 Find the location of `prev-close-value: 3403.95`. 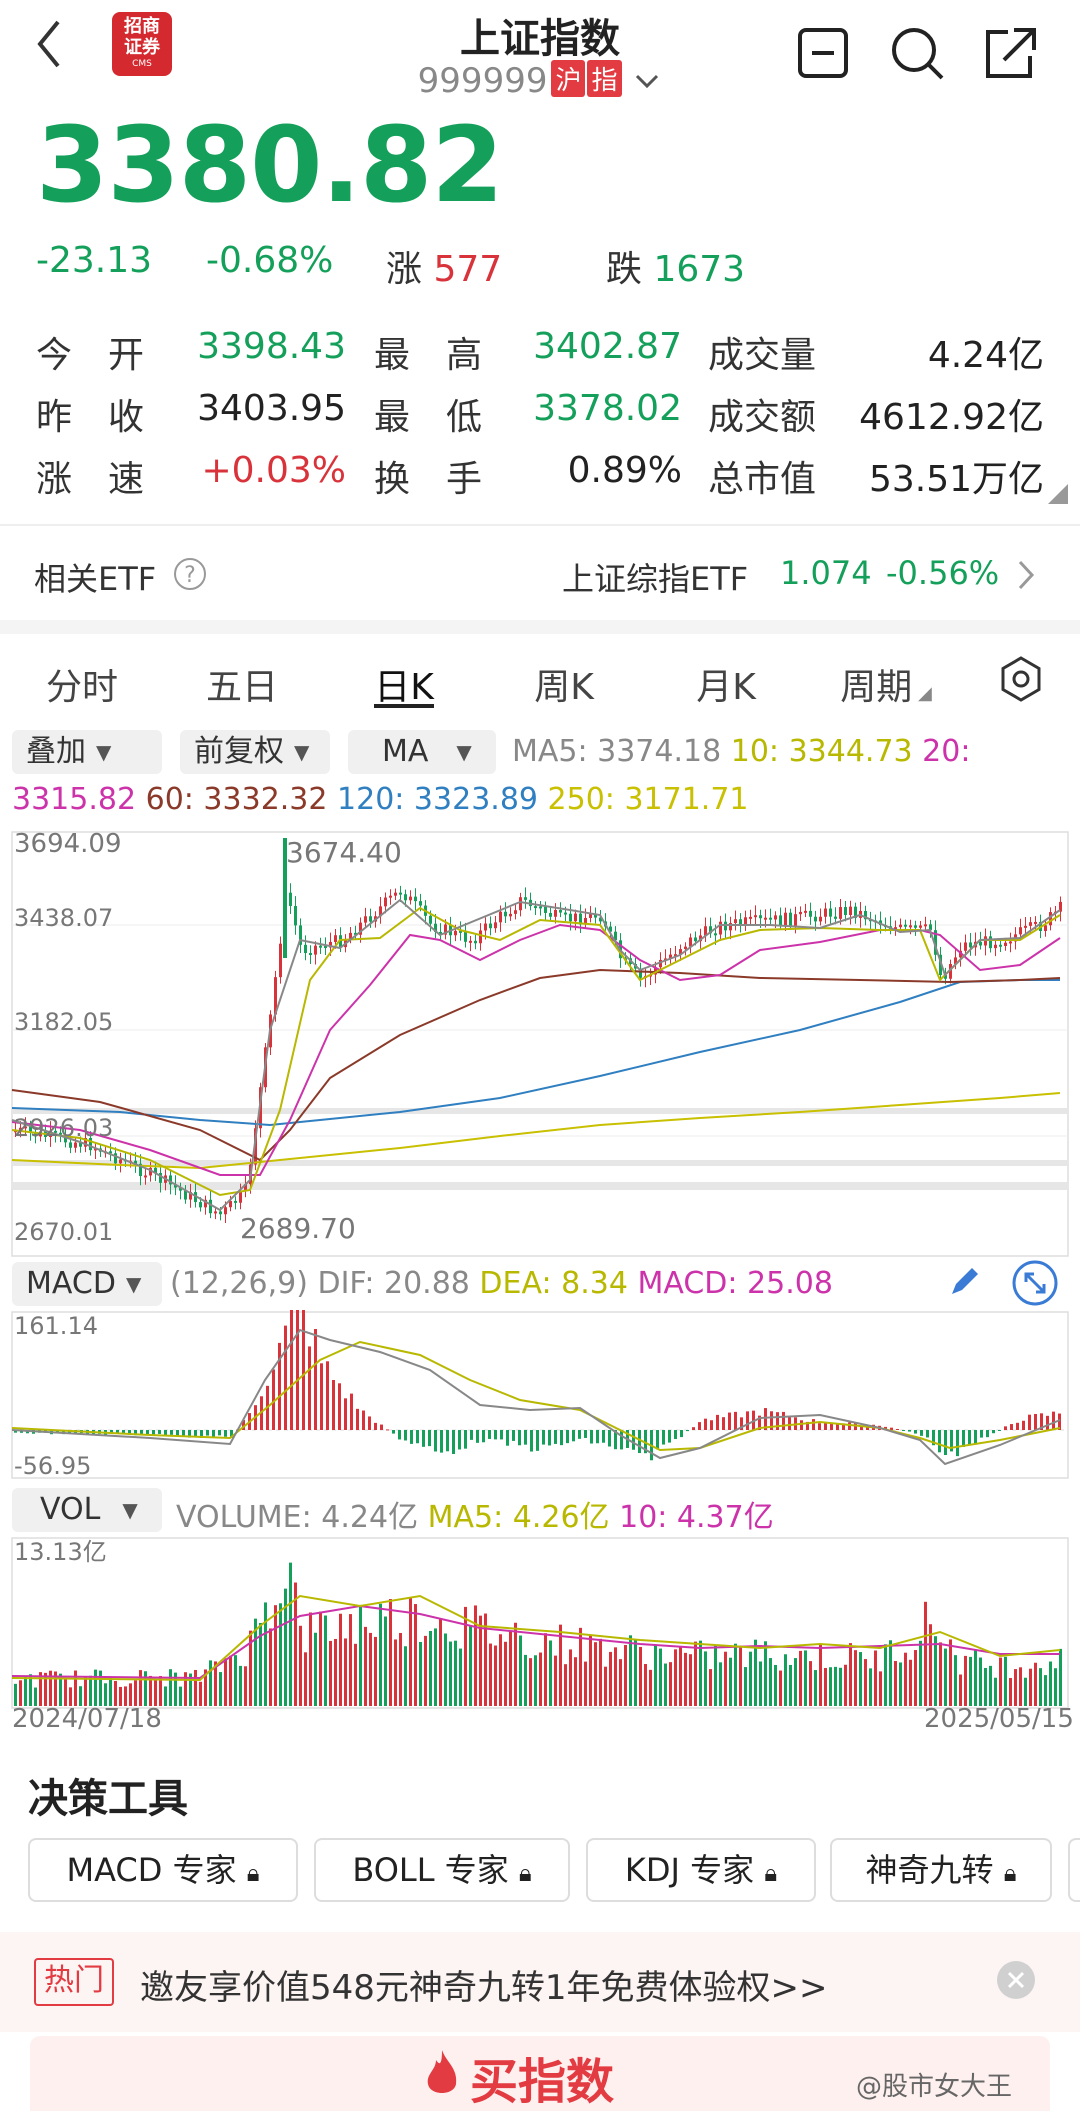

prev-close-value: 3403.95 is located at coordinates (271, 408).